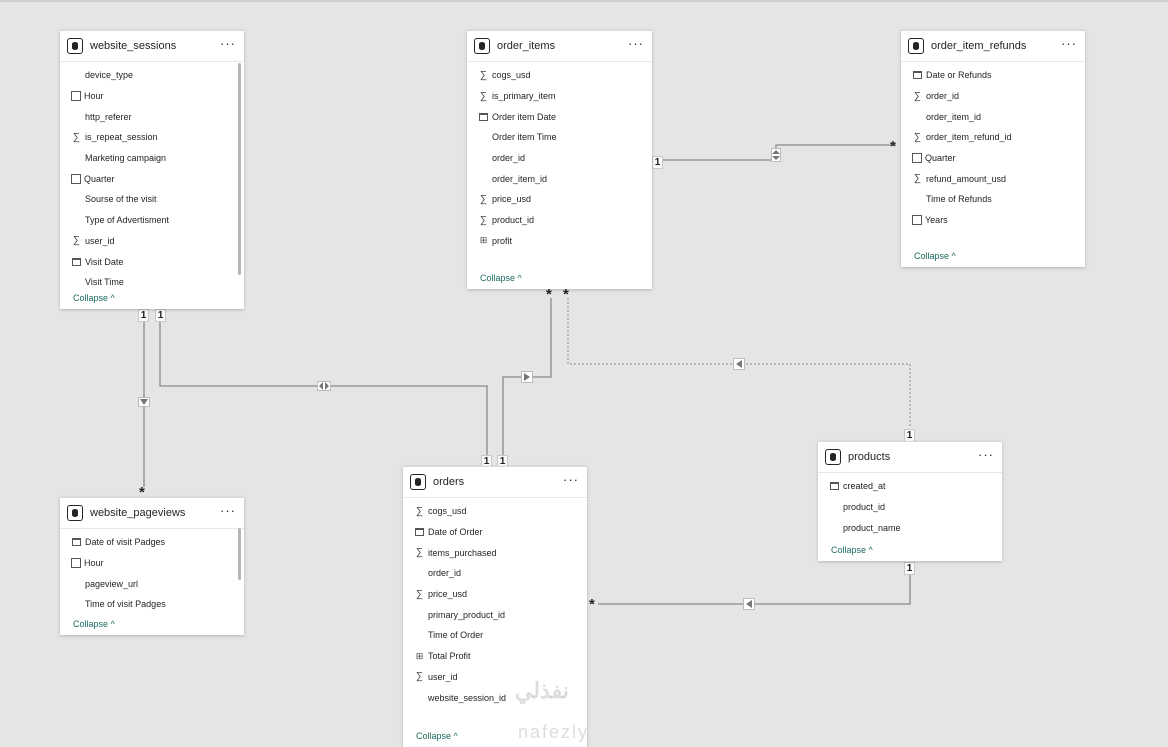 Image resolution: width=1168 pixels, height=747 pixels. What do you see at coordinates (979, 46) in the screenshot?
I see `table-title: order_item_refunds` at bounding box center [979, 46].